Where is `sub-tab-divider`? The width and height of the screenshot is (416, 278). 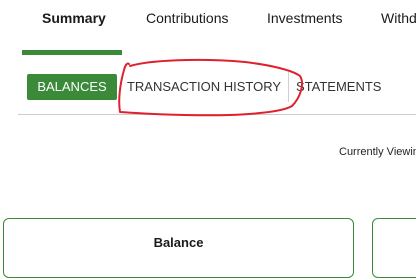
sub-tab-divider is located at coordinates (288, 87).